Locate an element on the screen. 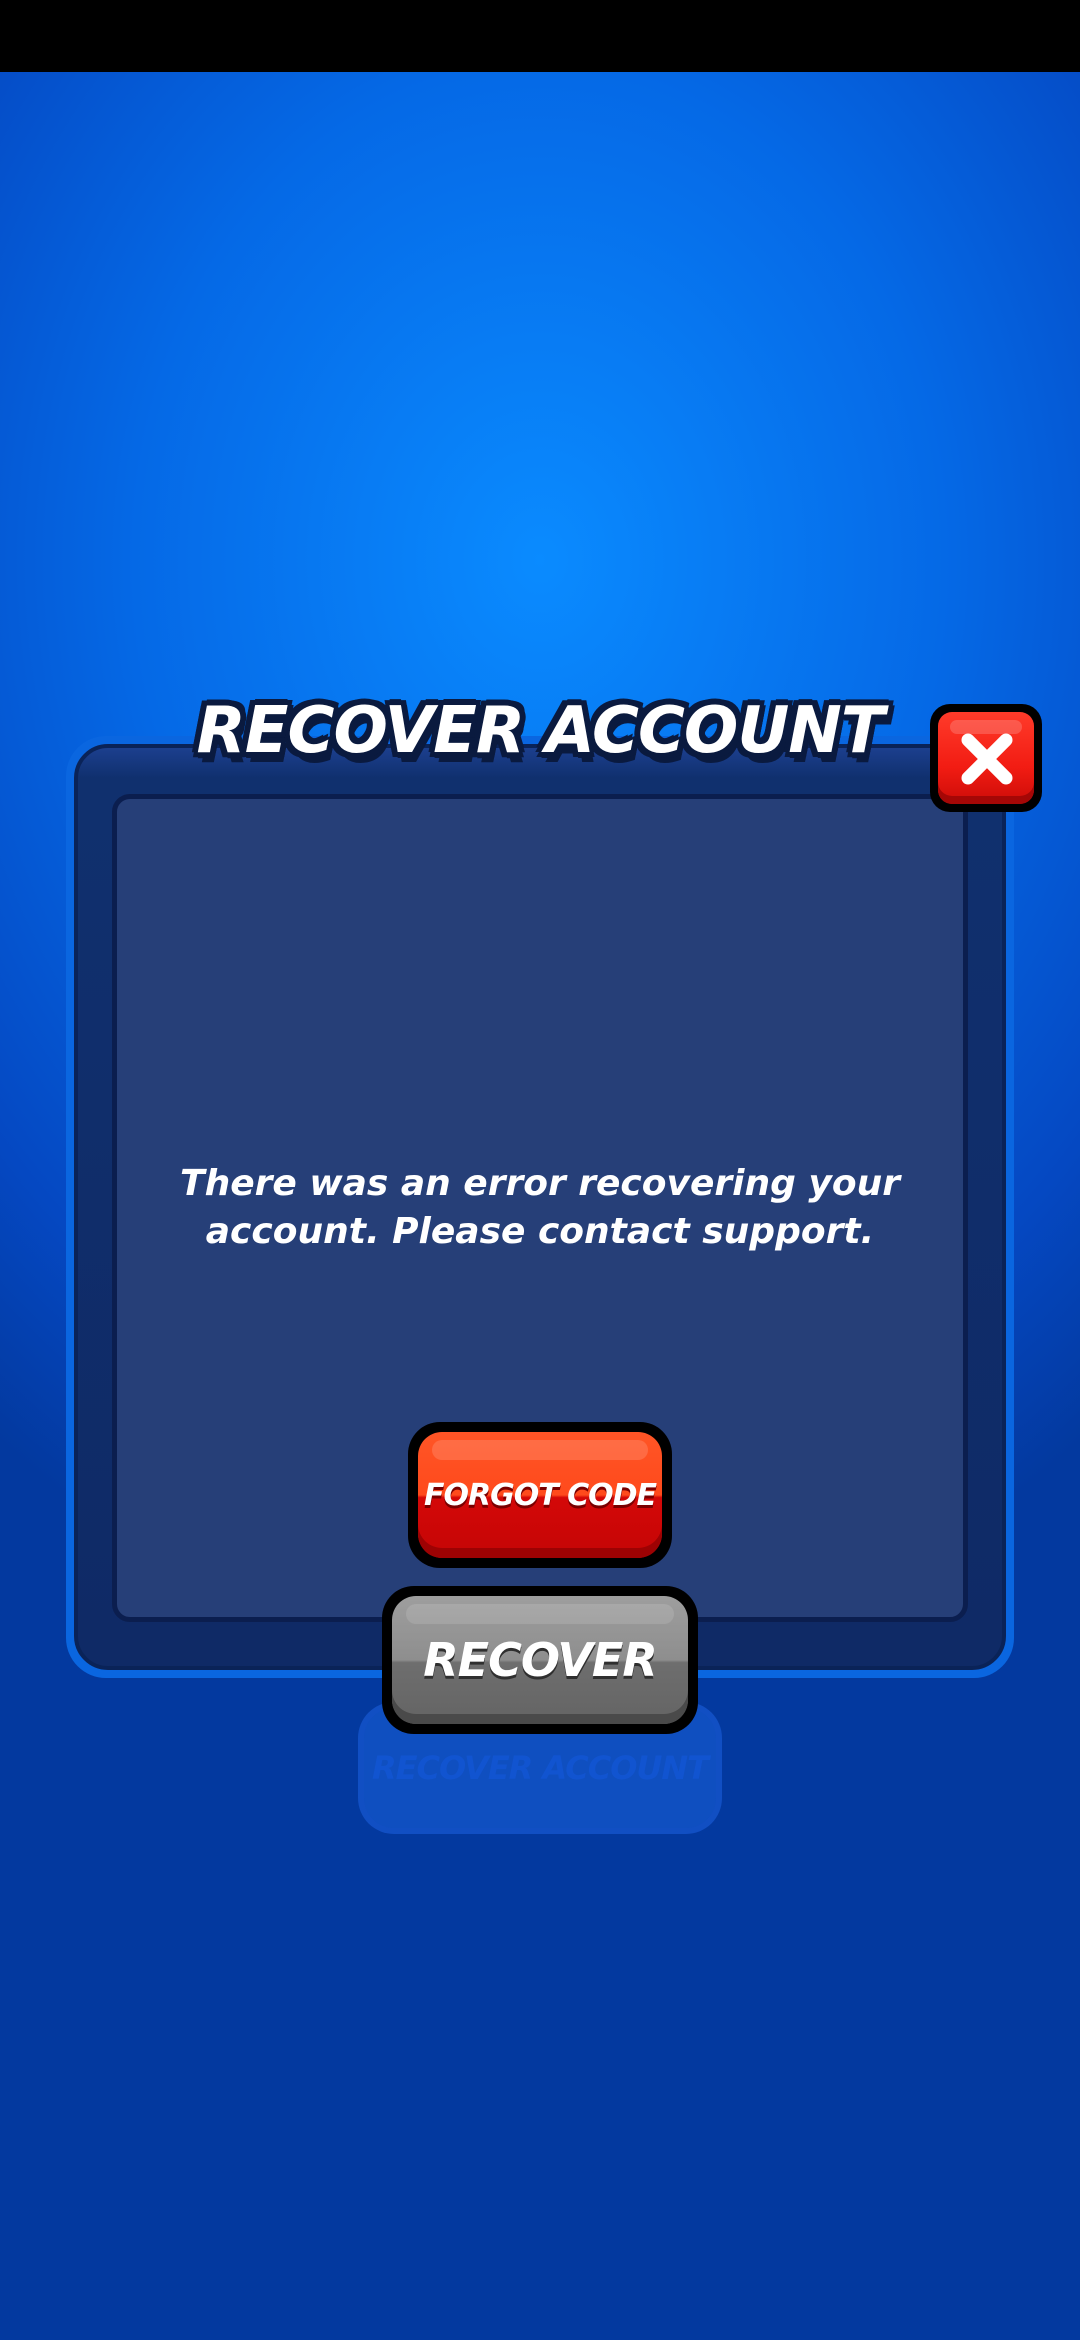 This screenshot has width=1080, height=2340. recover-button-face: RECOVER is located at coordinates (540, 1660).